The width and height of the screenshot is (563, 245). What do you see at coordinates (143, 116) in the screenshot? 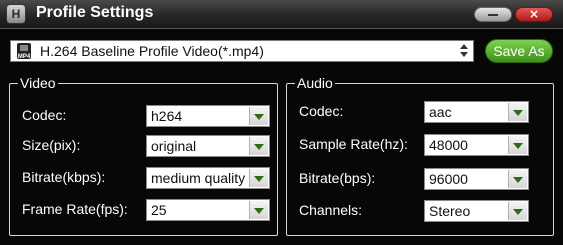
I see `video-codec-row: Codec: h264` at bounding box center [143, 116].